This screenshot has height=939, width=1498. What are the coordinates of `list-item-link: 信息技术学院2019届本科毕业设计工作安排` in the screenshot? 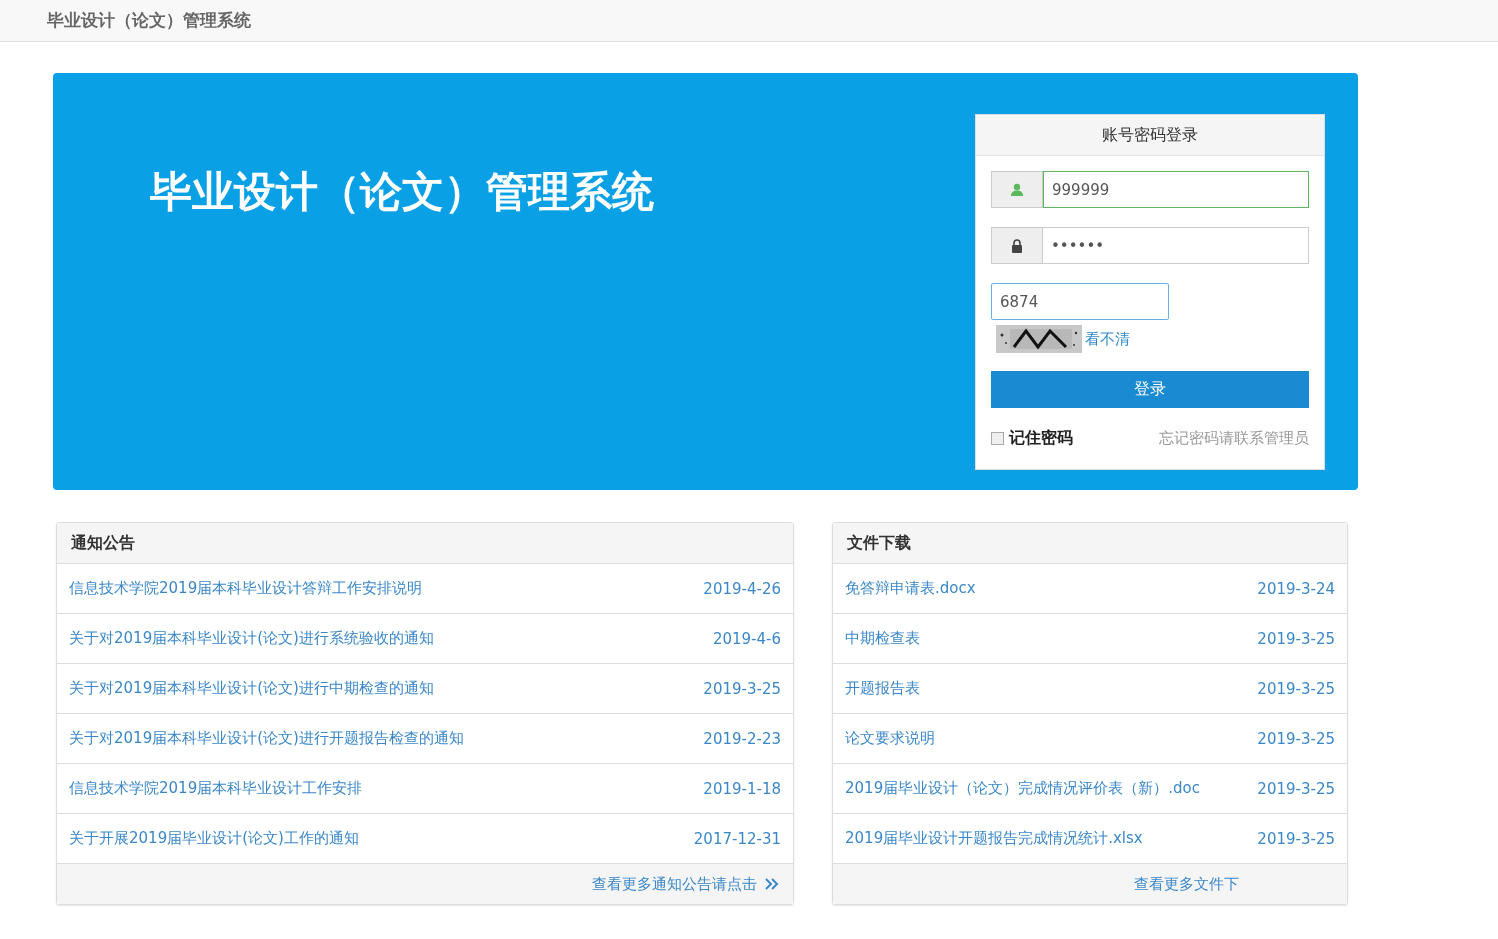 It's located at (216, 788).